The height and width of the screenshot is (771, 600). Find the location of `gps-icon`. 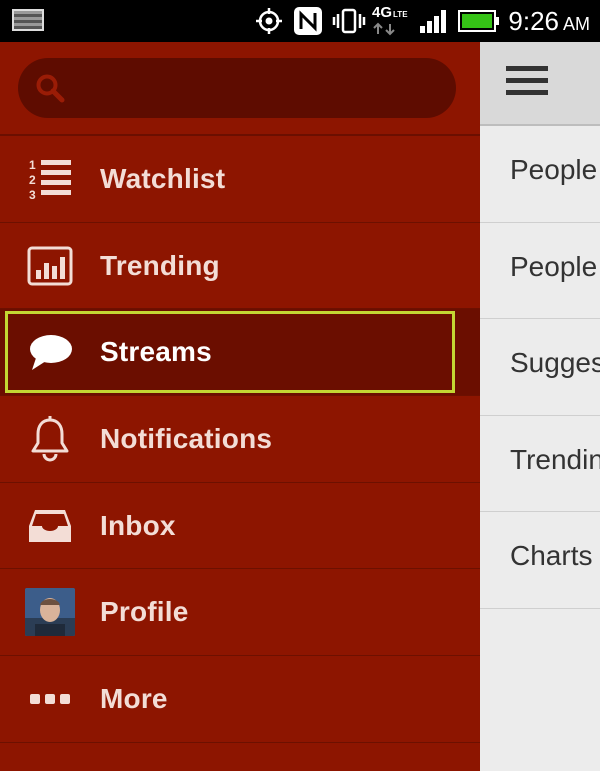

gps-icon is located at coordinates (269, 21).